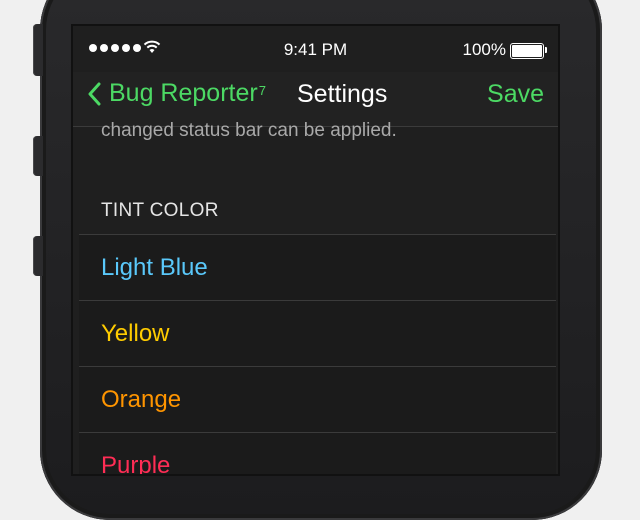  What do you see at coordinates (528, 51) in the screenshot?
I see `battery-icon` at bounding box center [528, 51].